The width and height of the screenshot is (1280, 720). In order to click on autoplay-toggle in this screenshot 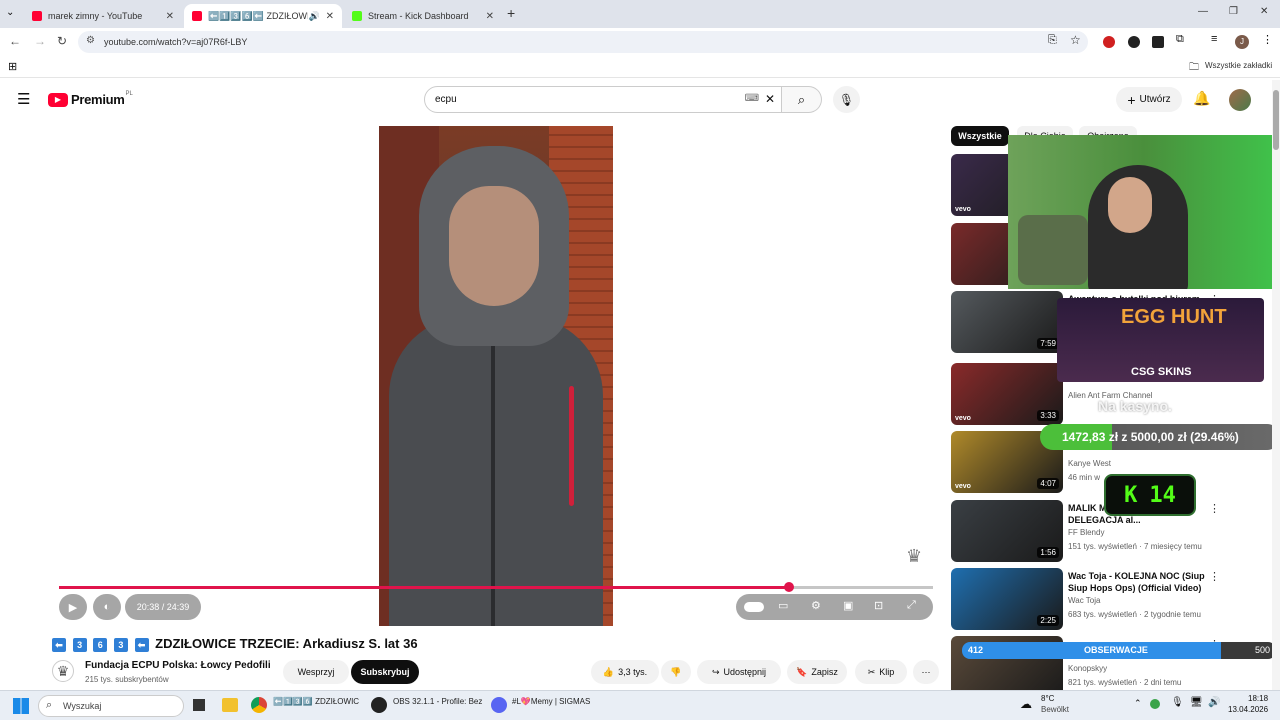, I will do `click(754, 607)`.